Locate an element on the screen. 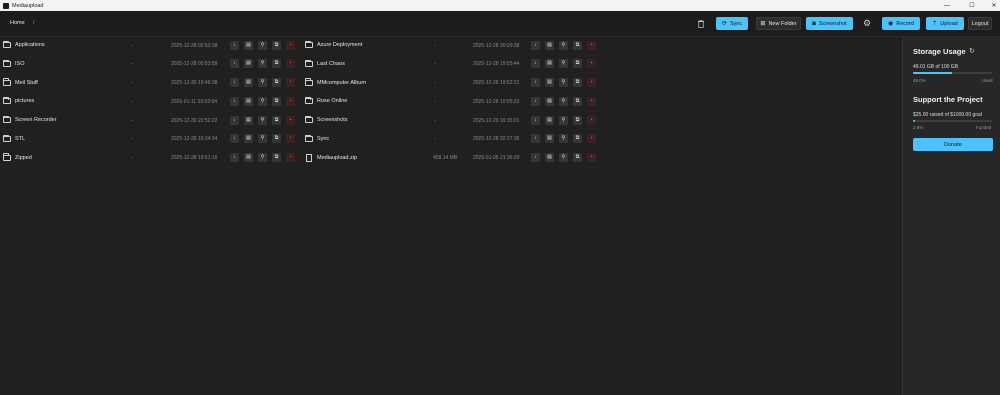 The width and height of the screenshot is (1000, 395). file-row: STL - 2025-12-28 16:34:24 ↓ ▤ ⚲ ⧉ ▪ is located at coordinates (150, 139).